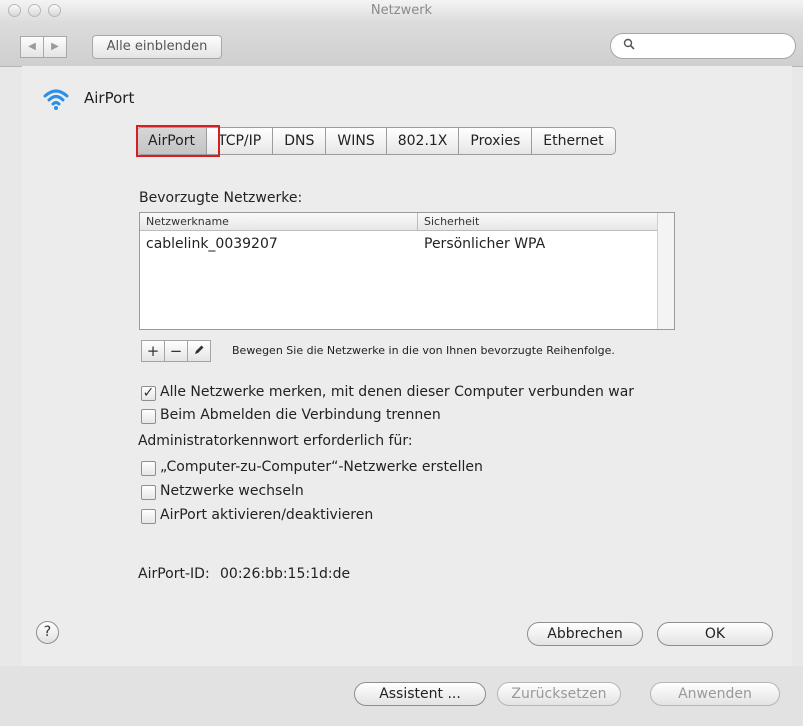 Image resolution: width=803 pixels, height=726 pixels. Describe the element at coordinates (148, 416) in the screenshot. I see `disconnect-on-logout-checkbox` at that location.